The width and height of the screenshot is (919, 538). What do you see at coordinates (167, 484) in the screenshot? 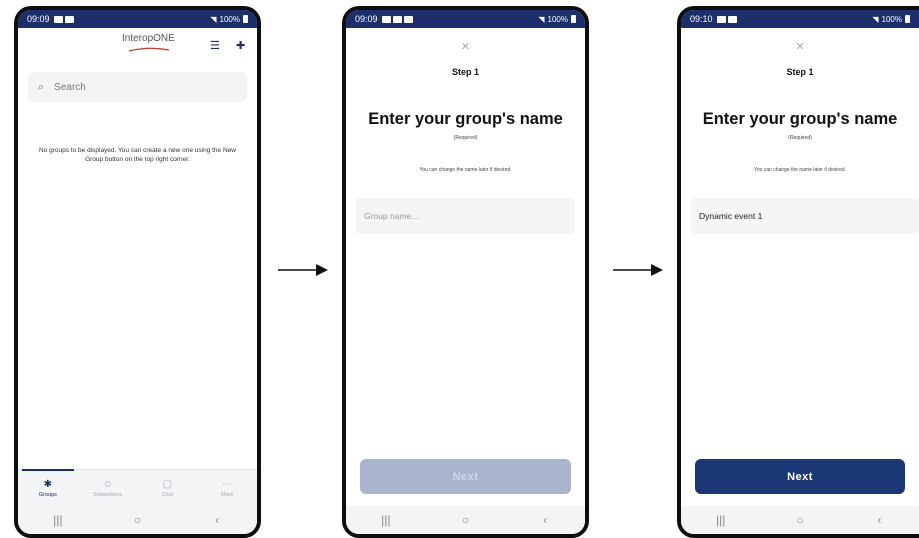
I see `chat-icon: ▢` at bounding box center [167, 484].